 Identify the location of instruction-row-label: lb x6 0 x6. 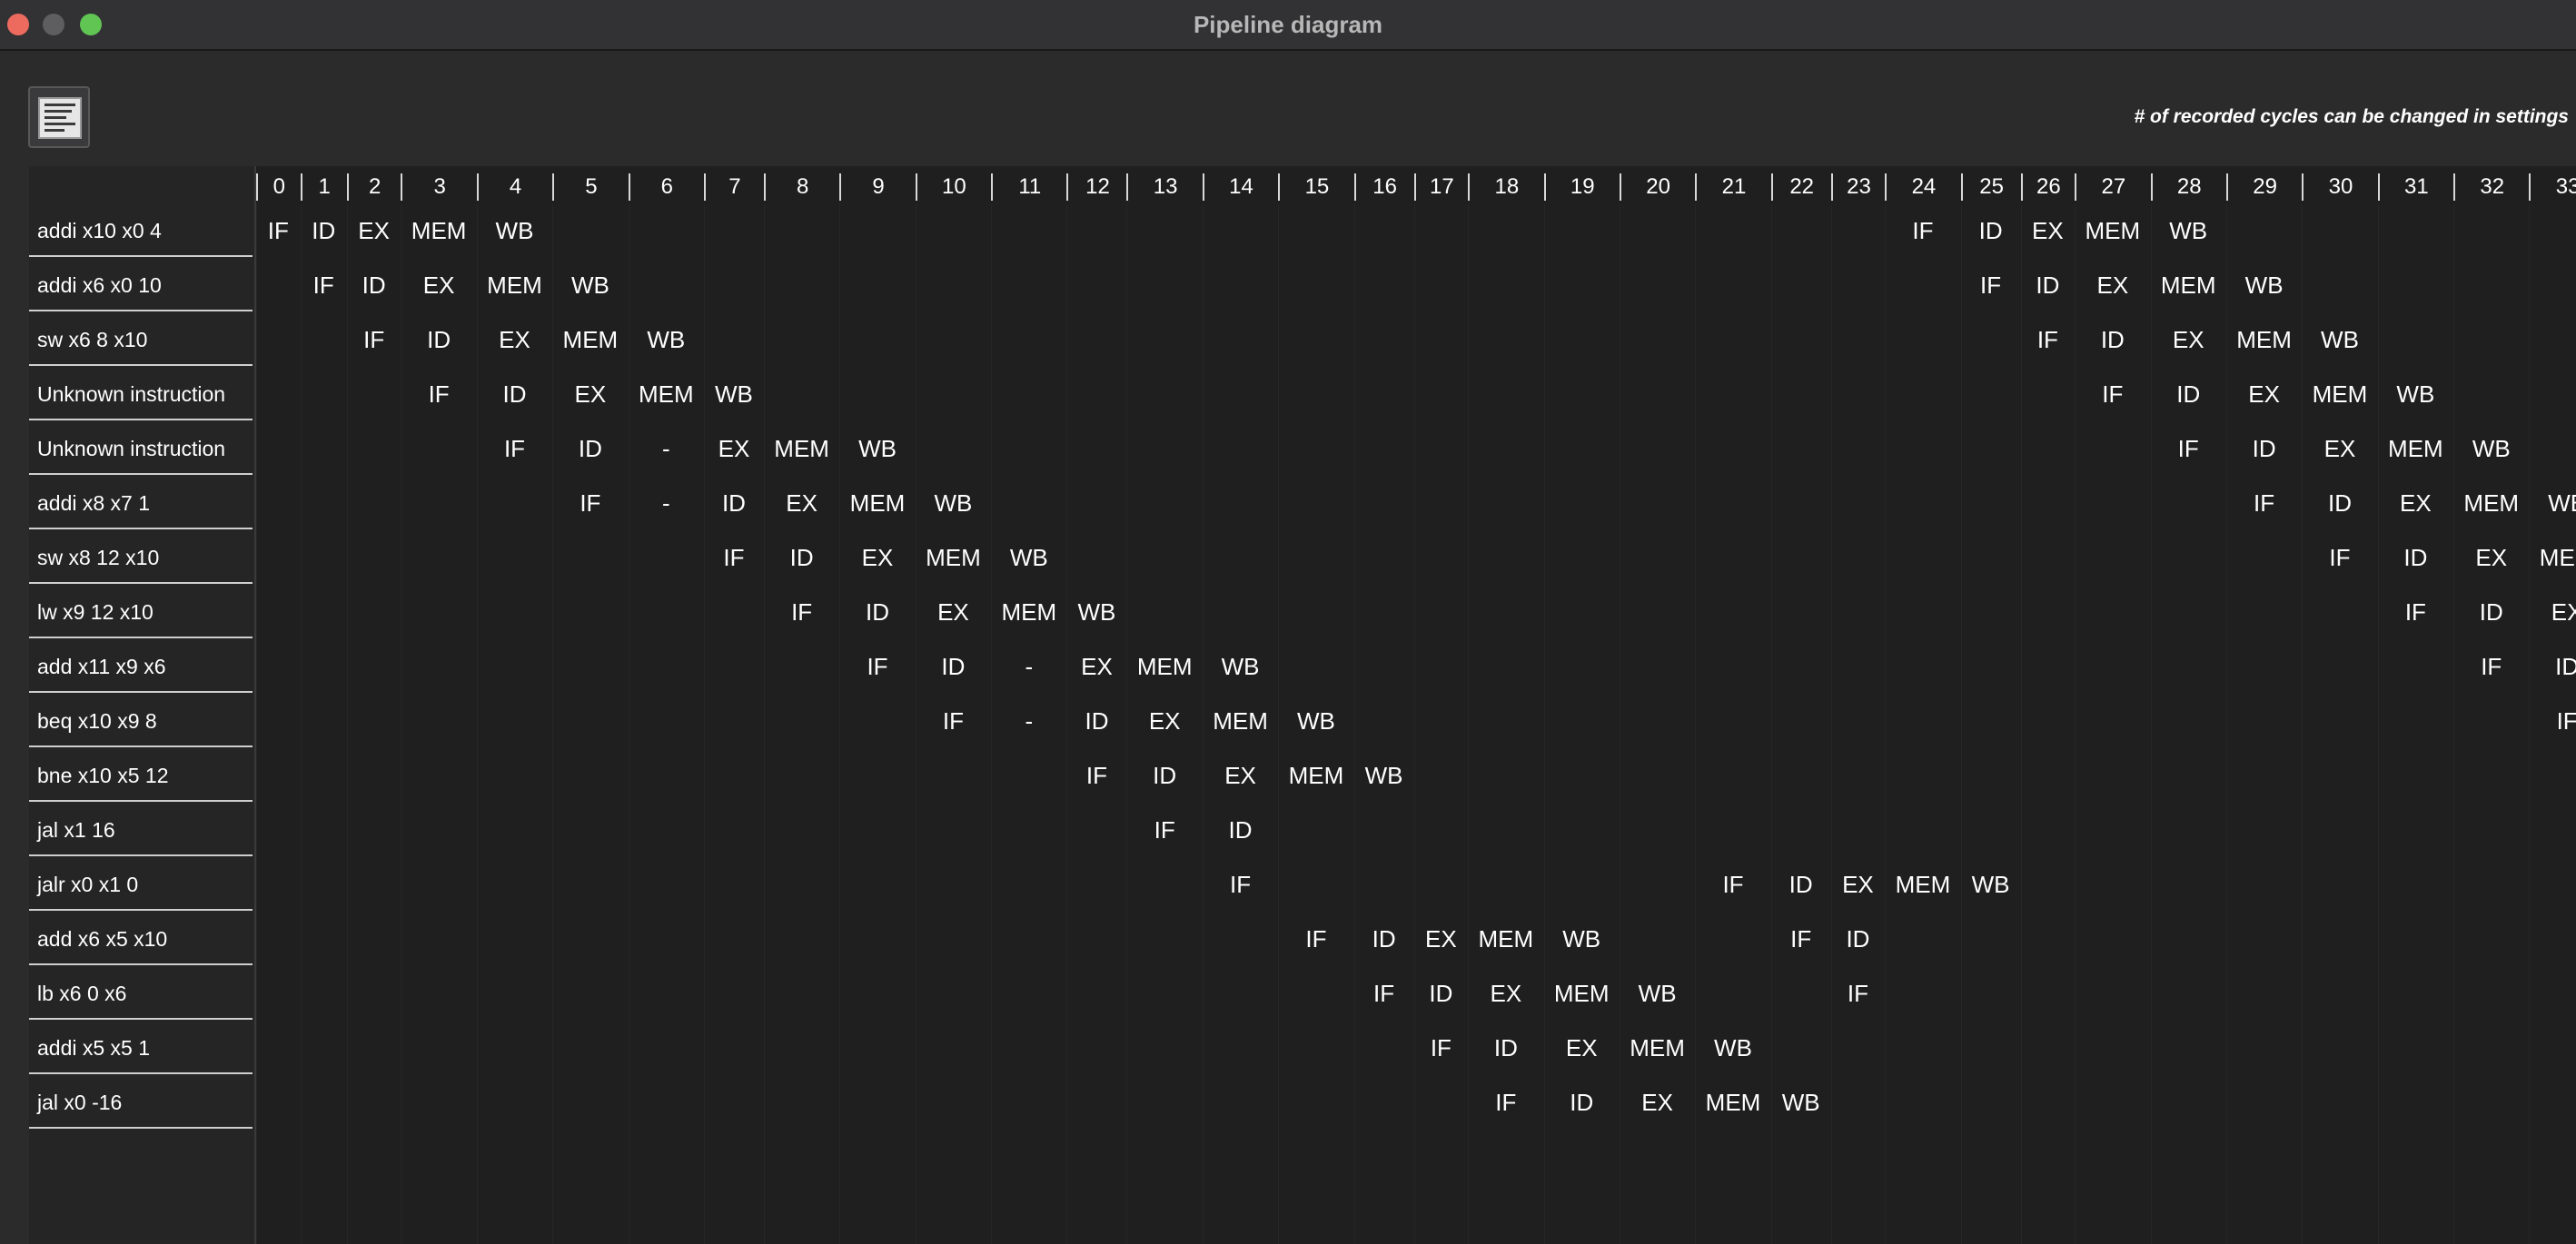
(141, 993).